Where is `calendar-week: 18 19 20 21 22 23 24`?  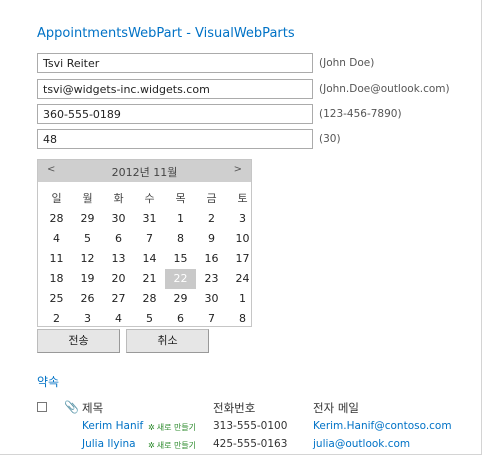
calendar-week: 18 19 20 21 22 23 24 is located at coordinates (149, 279).